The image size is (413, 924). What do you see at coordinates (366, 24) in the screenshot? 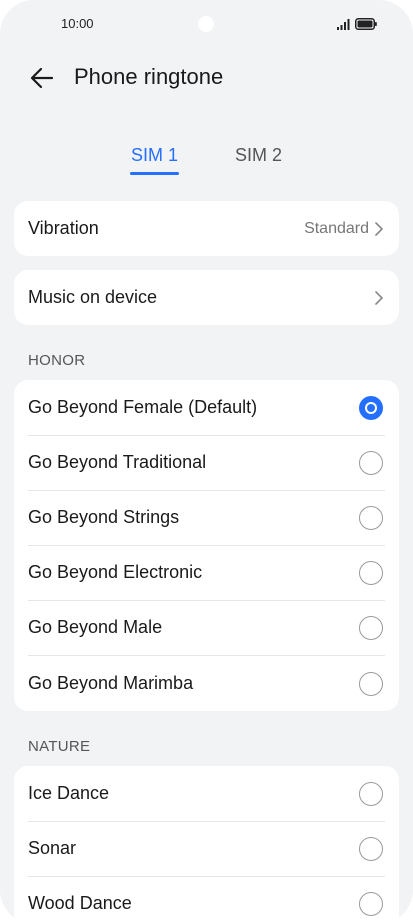
I see `battery-icon` at bounding box center [366, 24].